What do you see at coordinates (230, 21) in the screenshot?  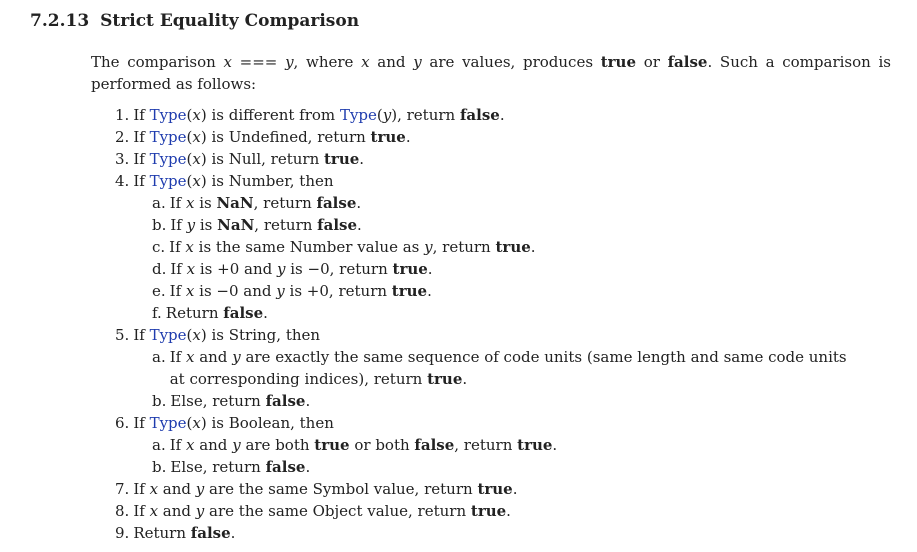 I see `section-title: Strict Equality Comparison` at bounding box center [230, 21].